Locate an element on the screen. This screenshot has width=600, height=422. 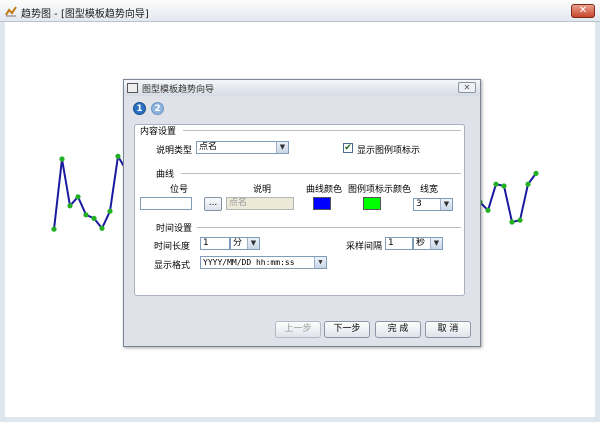
prev-step-button: 上一步 is located at coordinates (298, 329).